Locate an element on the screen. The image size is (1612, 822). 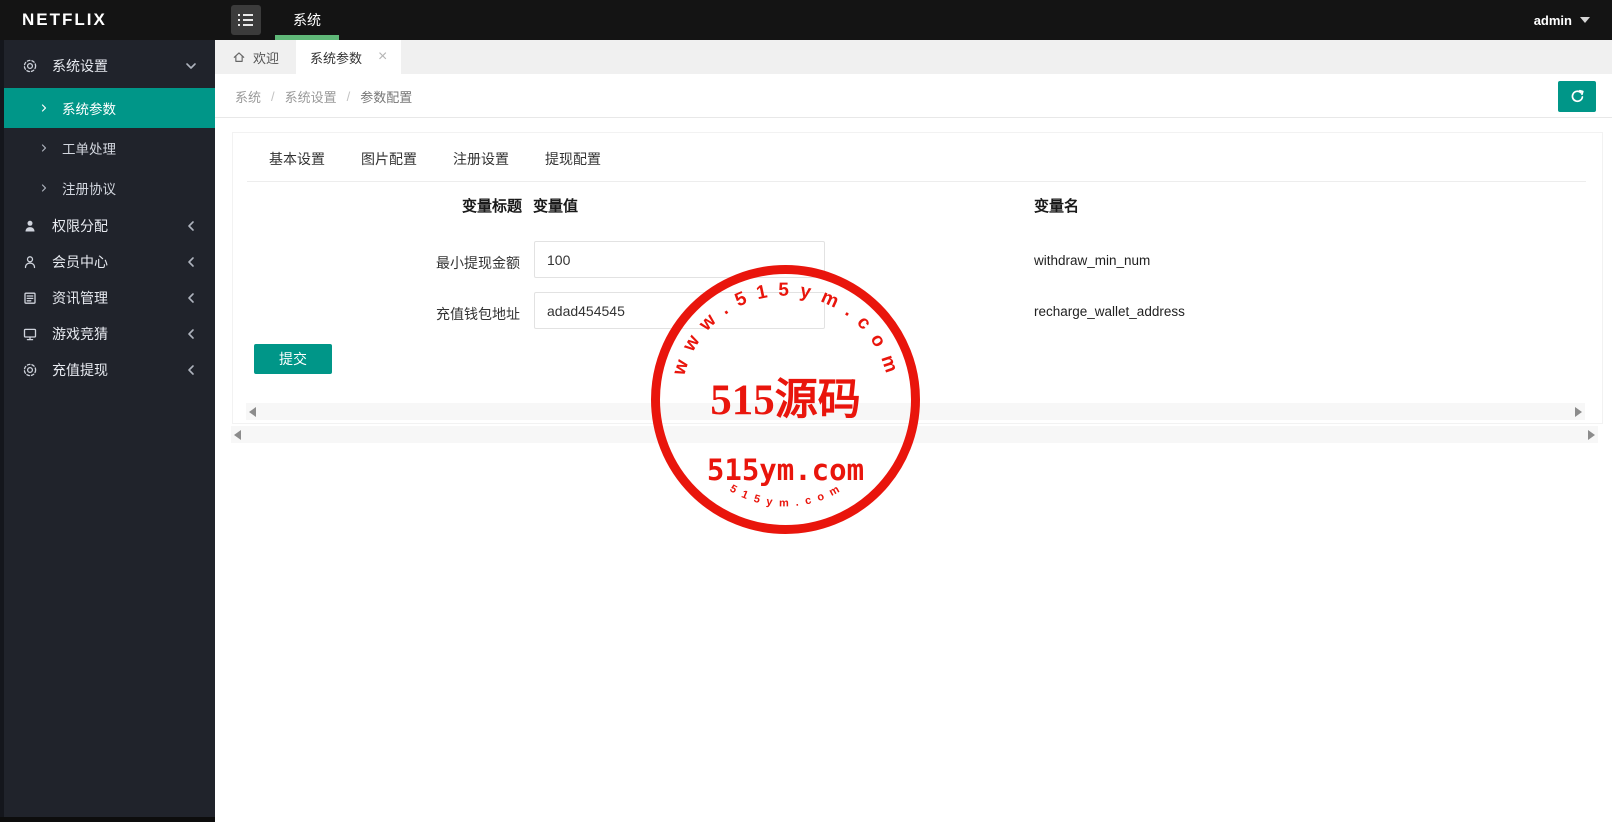
sidebar-item-work-orders: 工单处理 is located at coordinates (107, 148).